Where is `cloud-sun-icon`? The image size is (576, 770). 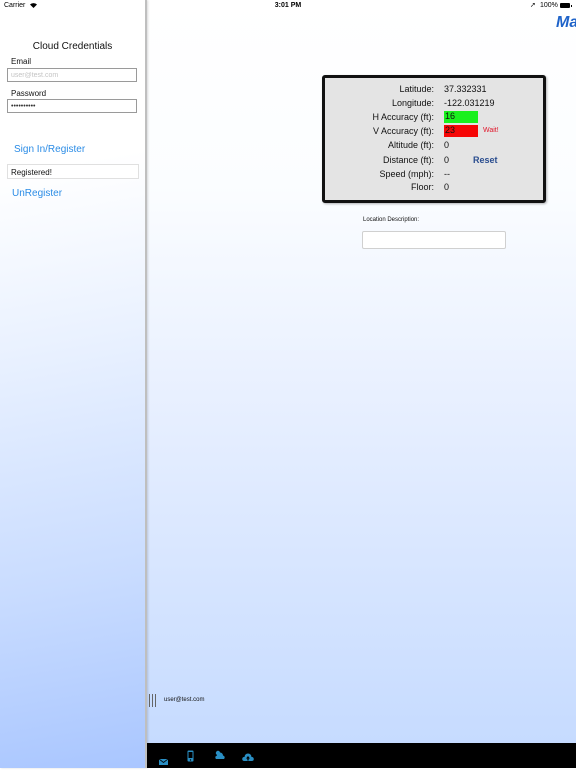 cloud-sun-icon is located at coordinates (220, 757).